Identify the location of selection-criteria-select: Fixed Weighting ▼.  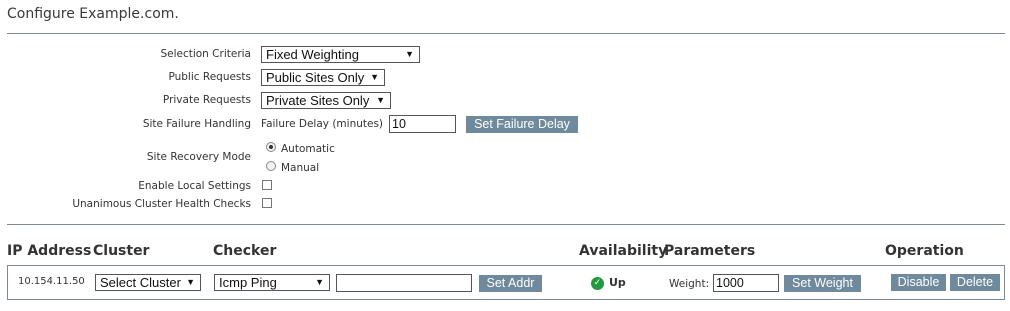
(340, 54).